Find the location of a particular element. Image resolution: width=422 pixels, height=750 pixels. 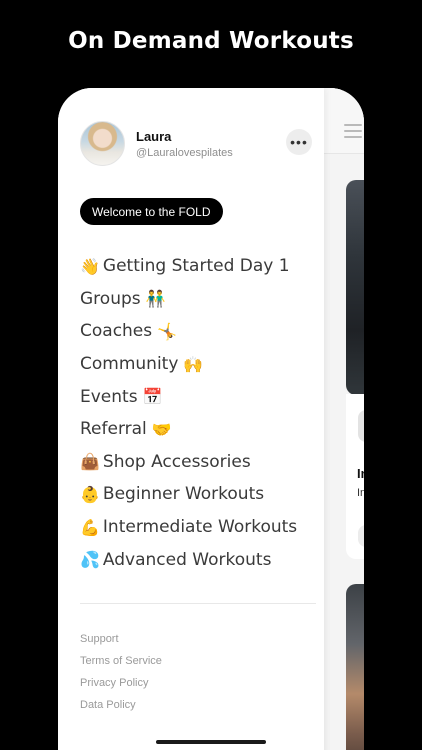

menu-item-emoji-icon: 📅 is located at coordinates (152, 397).